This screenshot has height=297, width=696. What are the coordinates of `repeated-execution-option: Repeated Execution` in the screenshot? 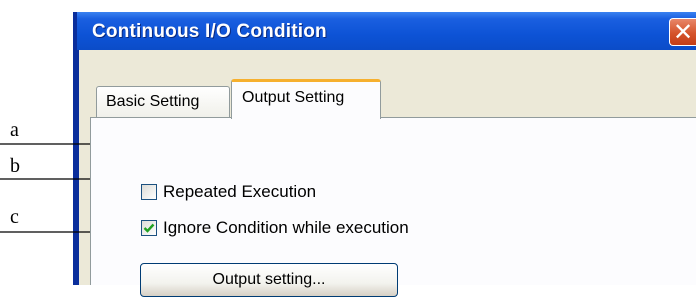 It's located at (228, 192).